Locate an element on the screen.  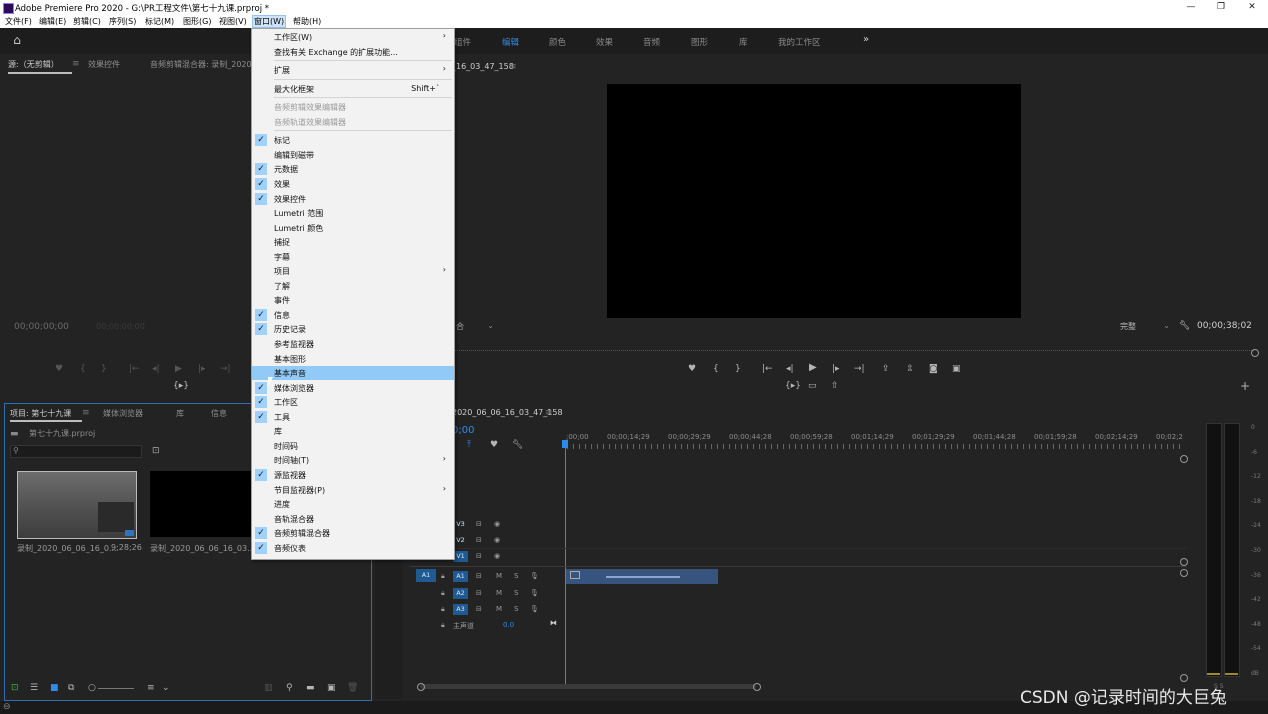
video-track-label: V1 is located at coordinates (460, 556).